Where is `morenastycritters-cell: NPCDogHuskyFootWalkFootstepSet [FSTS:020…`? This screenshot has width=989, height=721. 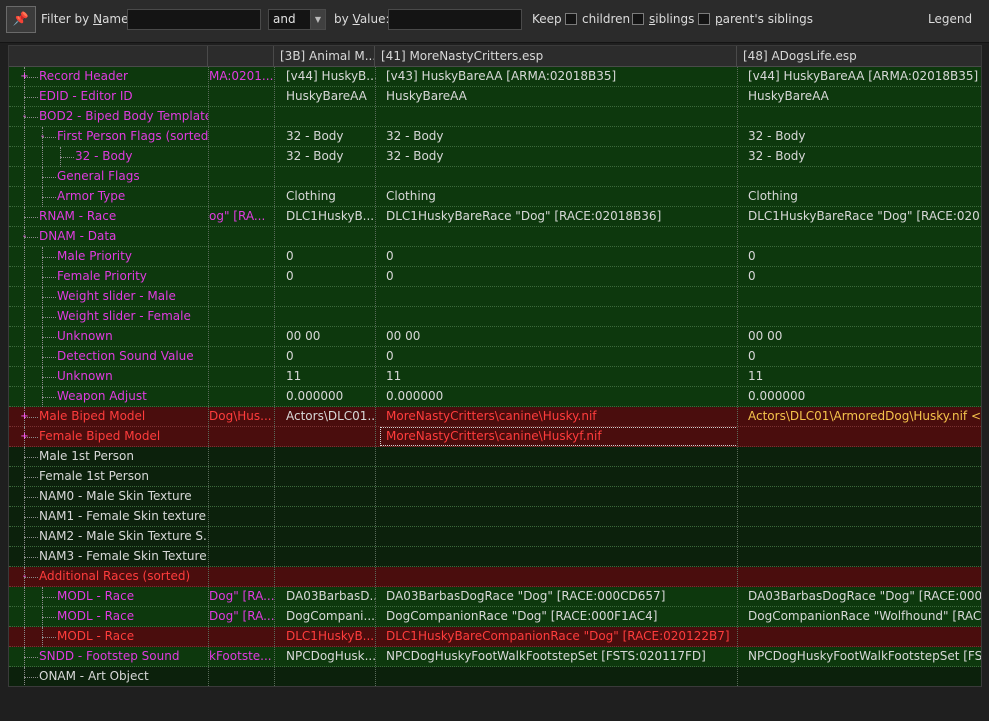
morenastycritters-cell: NPCDogHuskyFootWalkFootstepSet [FSTS:020… is located at coordinates (559, 656).